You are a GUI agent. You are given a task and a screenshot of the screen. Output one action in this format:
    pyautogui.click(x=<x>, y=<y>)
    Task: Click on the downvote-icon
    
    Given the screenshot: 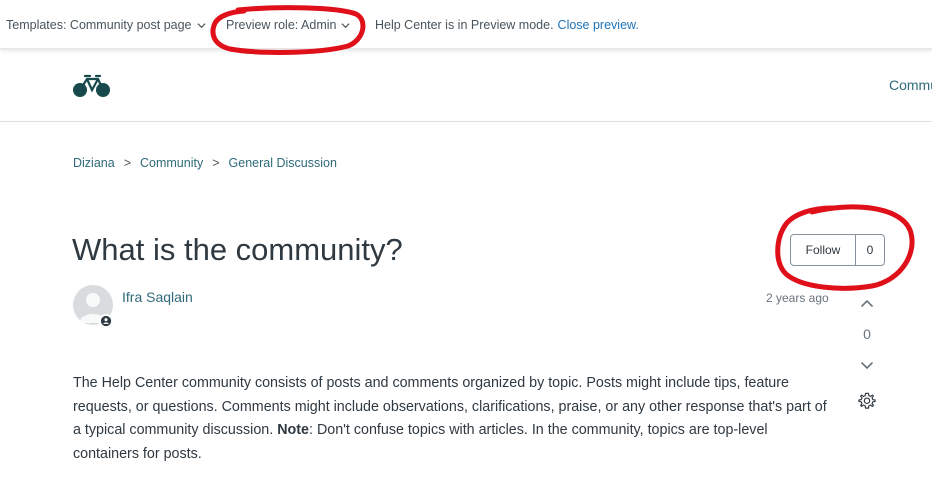 What is the action you would take?
    pyautogui.click(x=867, y=366)
    